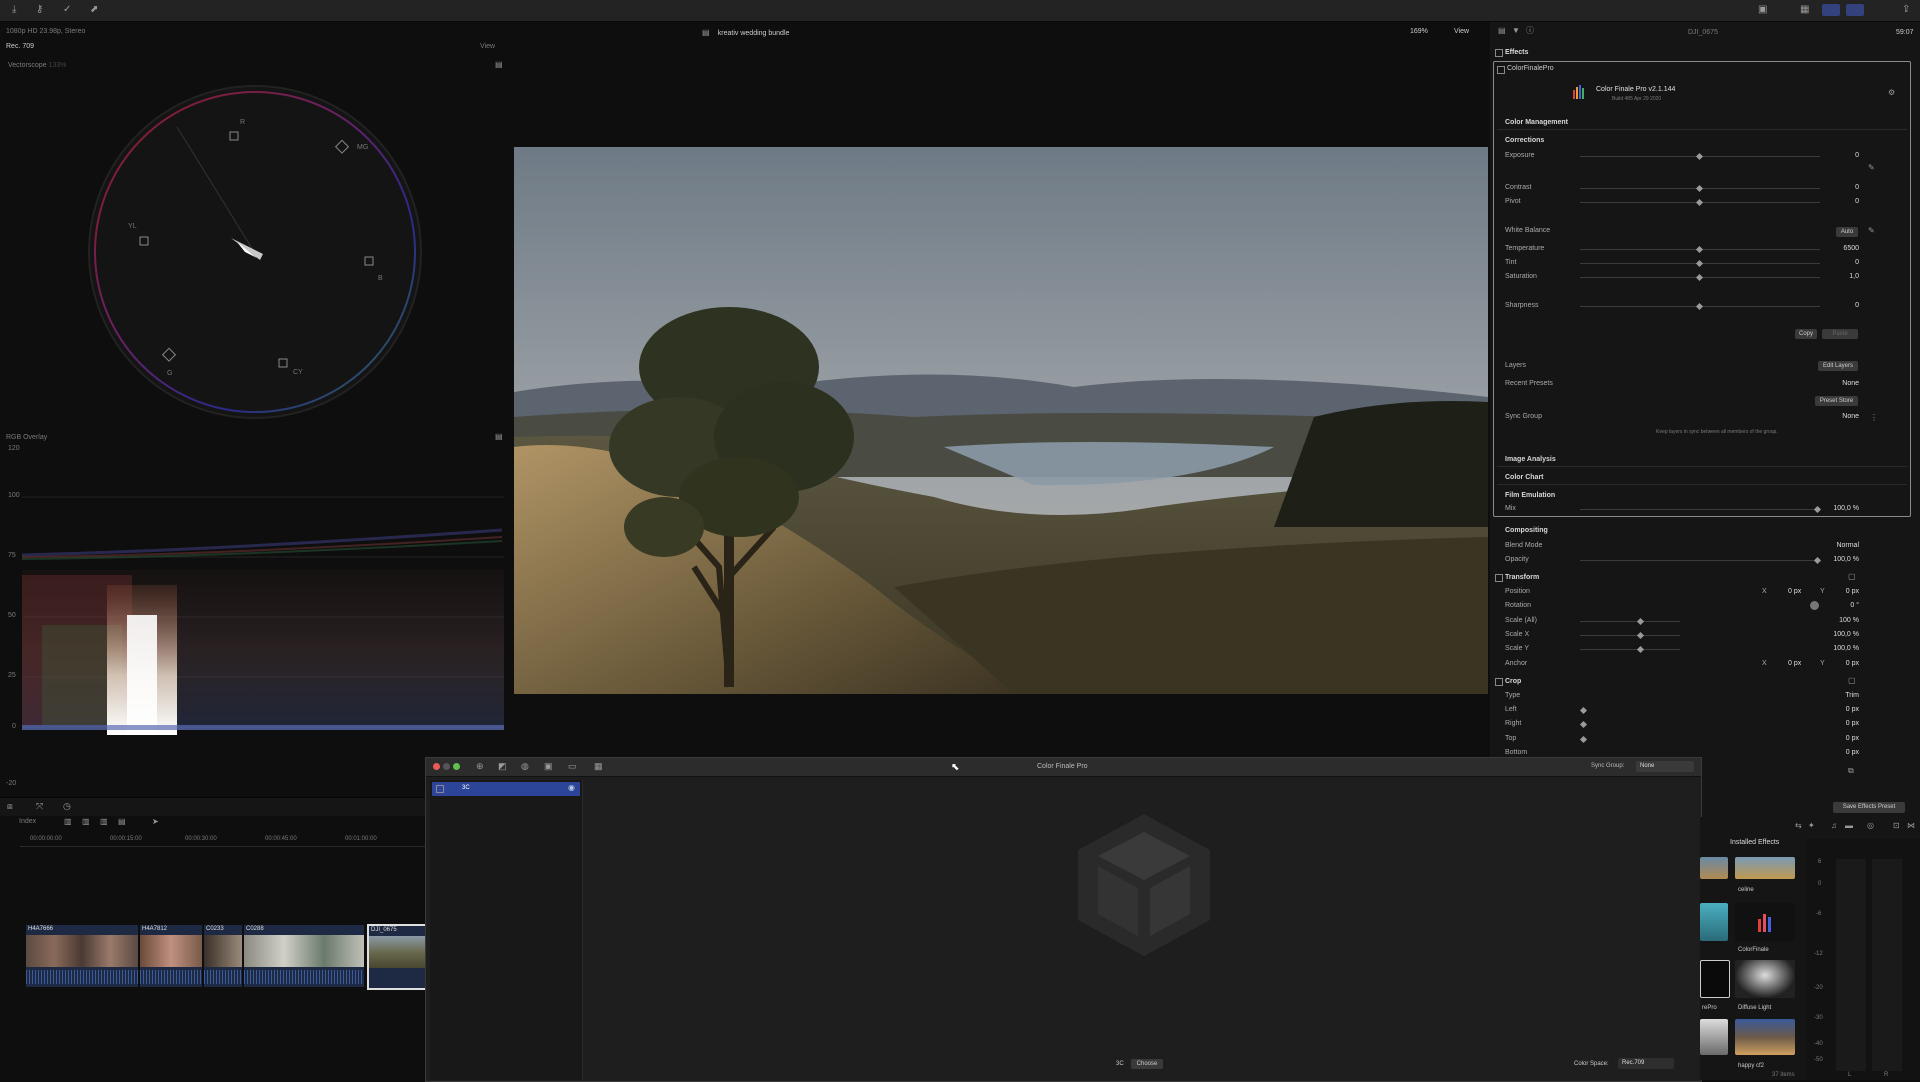 The height and width of the screenshot is (1082, 1920). I want to click on transform-checkbox, so click(1499, 578).